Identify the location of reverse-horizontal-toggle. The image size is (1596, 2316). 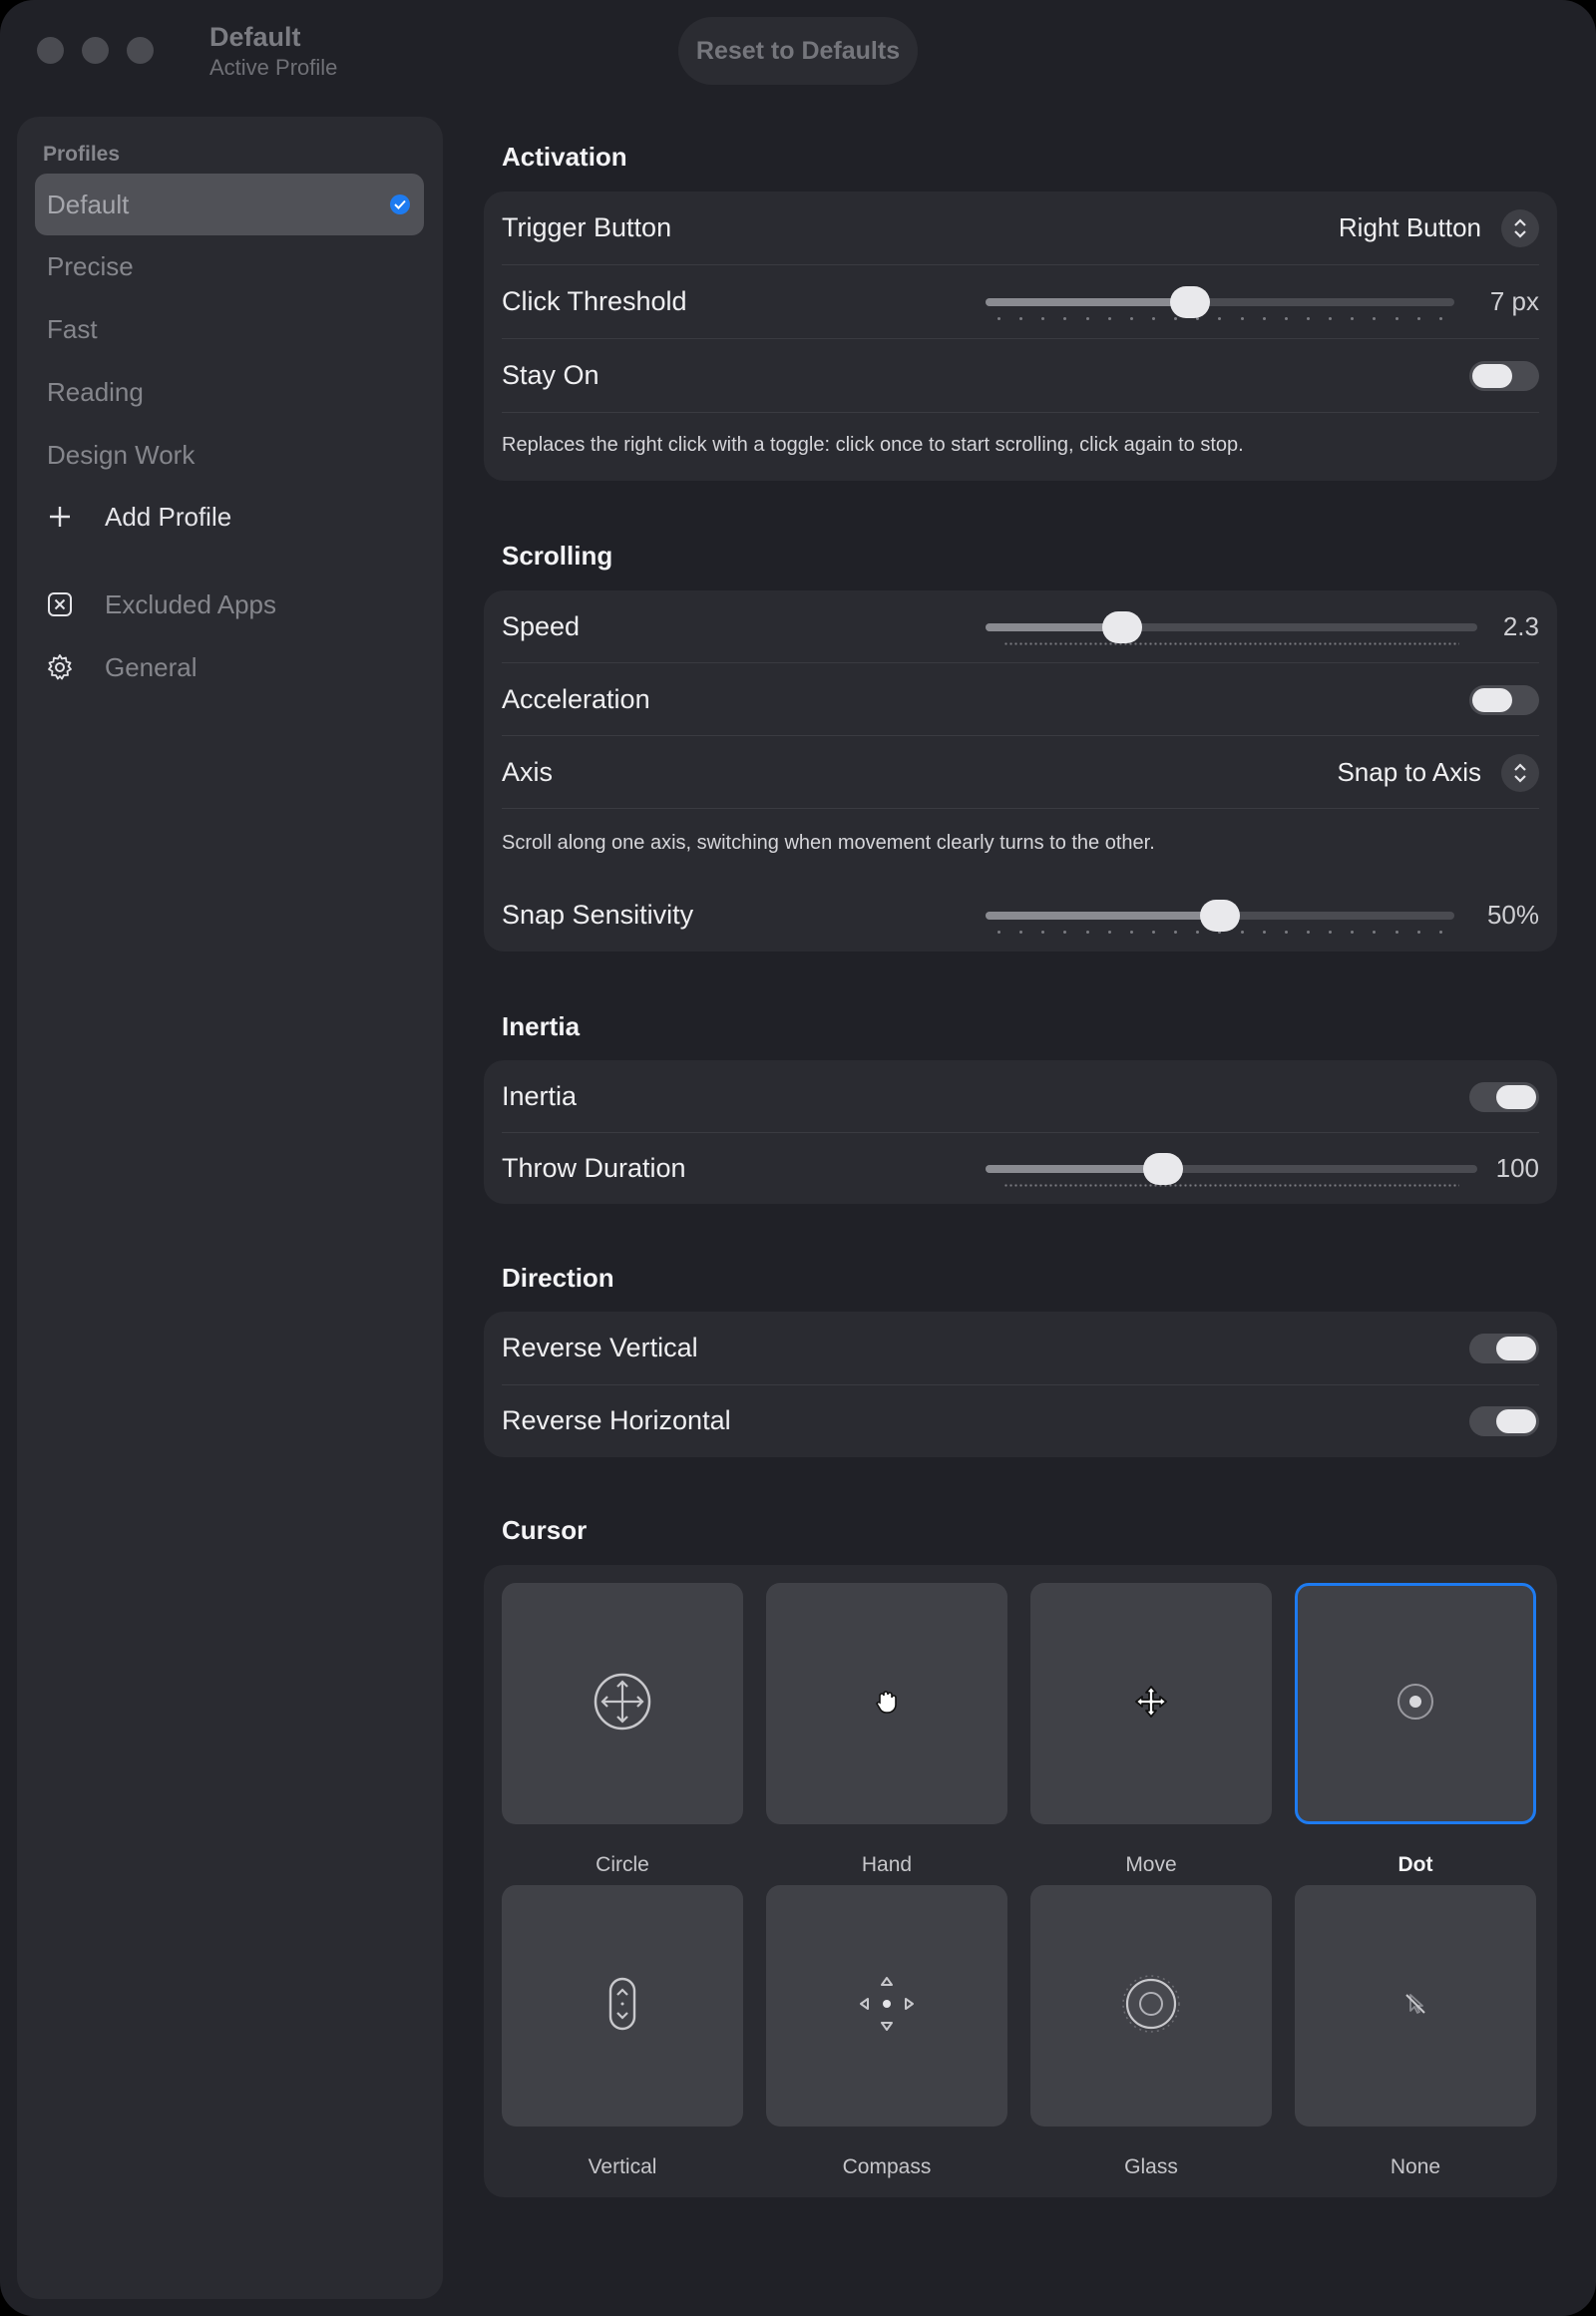
(1504, 1421).